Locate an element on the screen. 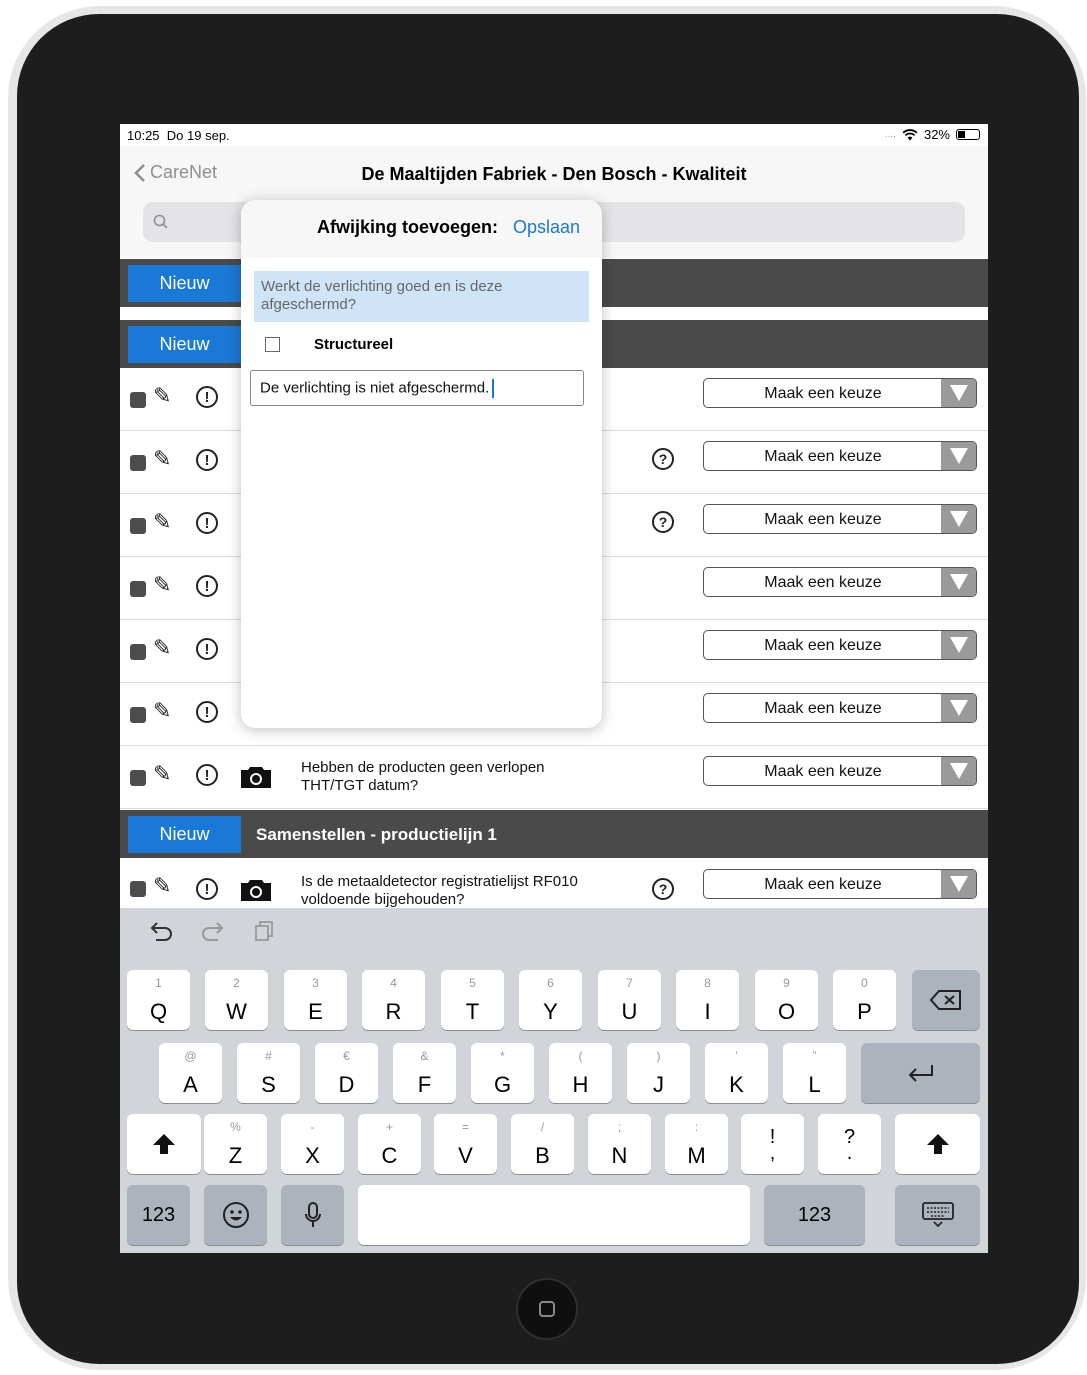 This screenshot has height=1375, width=1087. space-key is located at coordinates (554, 1215).